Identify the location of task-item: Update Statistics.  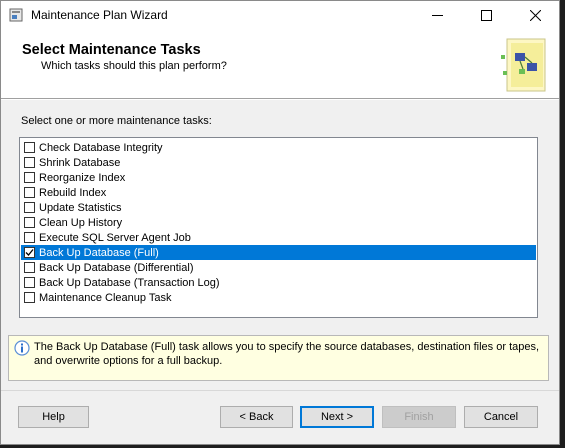
(278, 207).